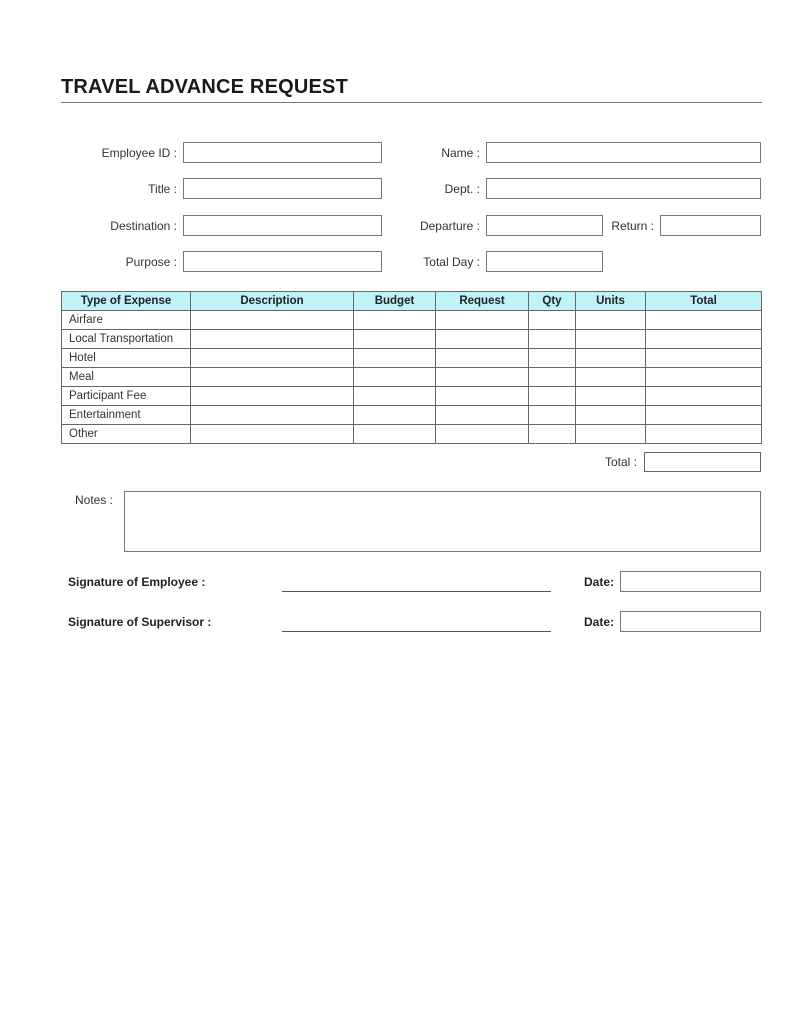 This screenshot has width=792, height=1024. What do you see at coordinates (140, 622) in the screenshot?
I see `supervisor-signature-label: Signature of Supervisor :` at bounding box center [140, 622].